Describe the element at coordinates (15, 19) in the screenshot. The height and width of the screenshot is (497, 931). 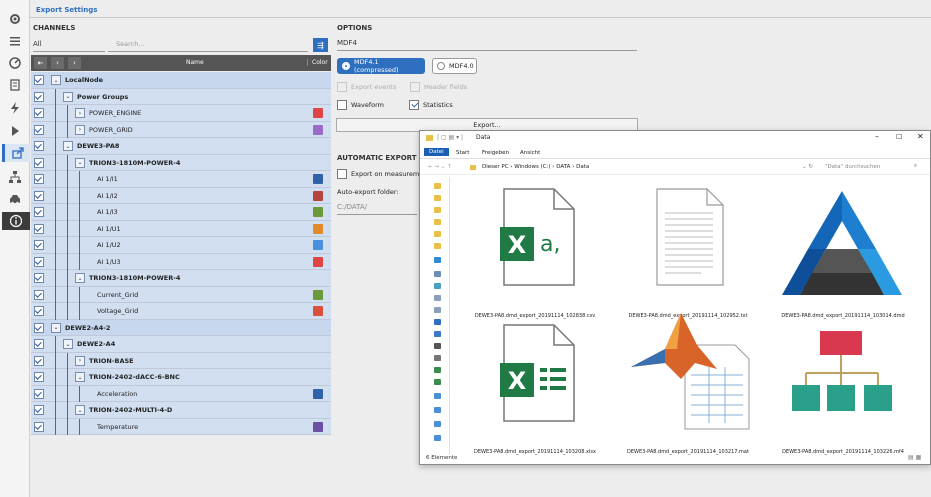
I see `gear-icon` at that location.